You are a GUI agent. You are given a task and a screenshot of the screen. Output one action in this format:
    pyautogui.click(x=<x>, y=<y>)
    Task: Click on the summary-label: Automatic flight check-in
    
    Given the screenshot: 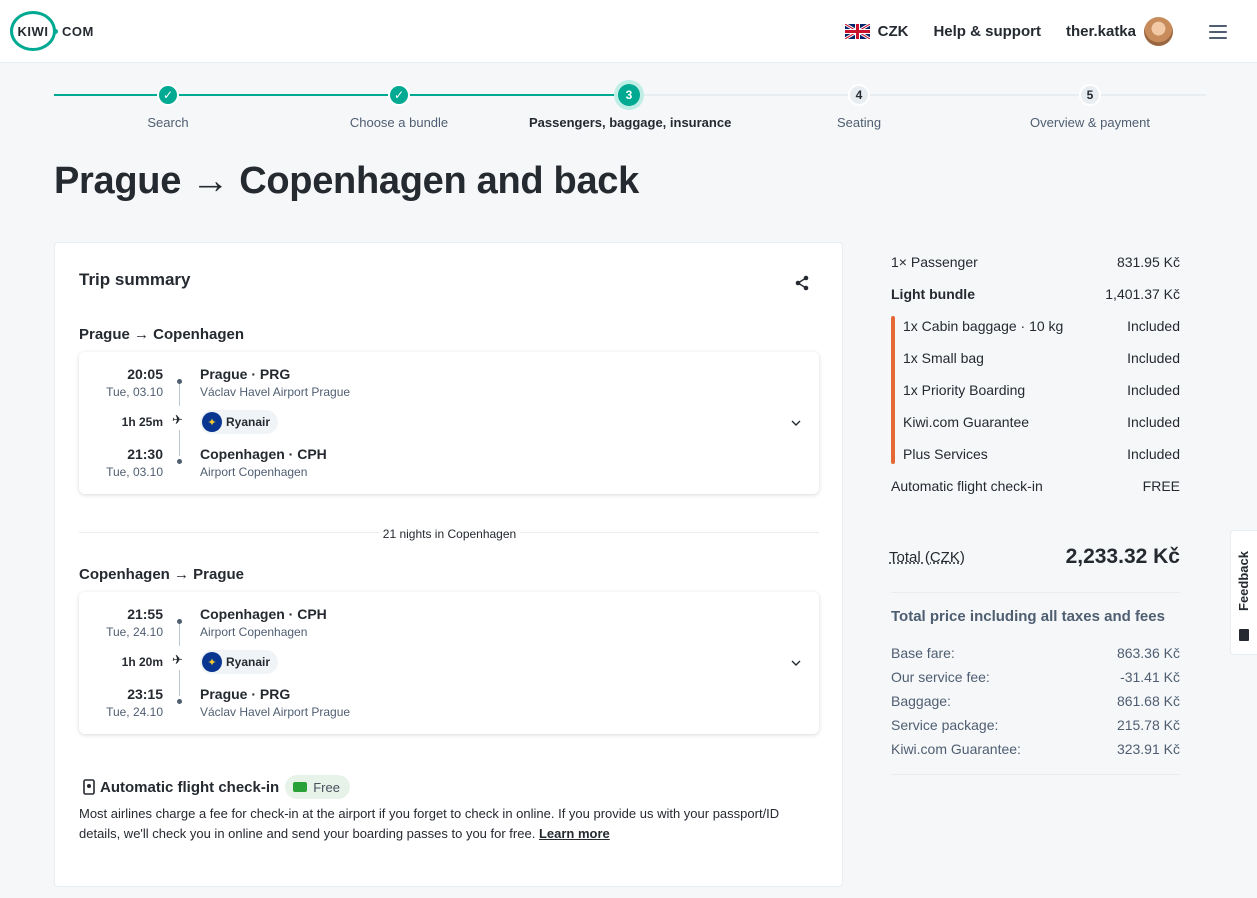 What is the action you would take?
    pyautogui.click(x=967, y=486)
    